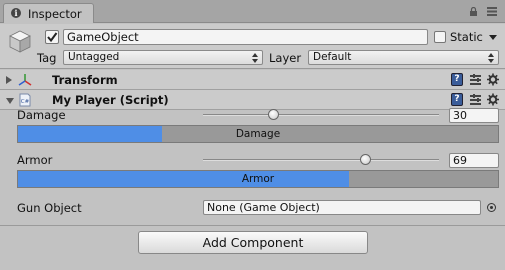 The width and height of the screenshot is (505, 270). I want to click on armor-slider-thumb, so click(365, 159).